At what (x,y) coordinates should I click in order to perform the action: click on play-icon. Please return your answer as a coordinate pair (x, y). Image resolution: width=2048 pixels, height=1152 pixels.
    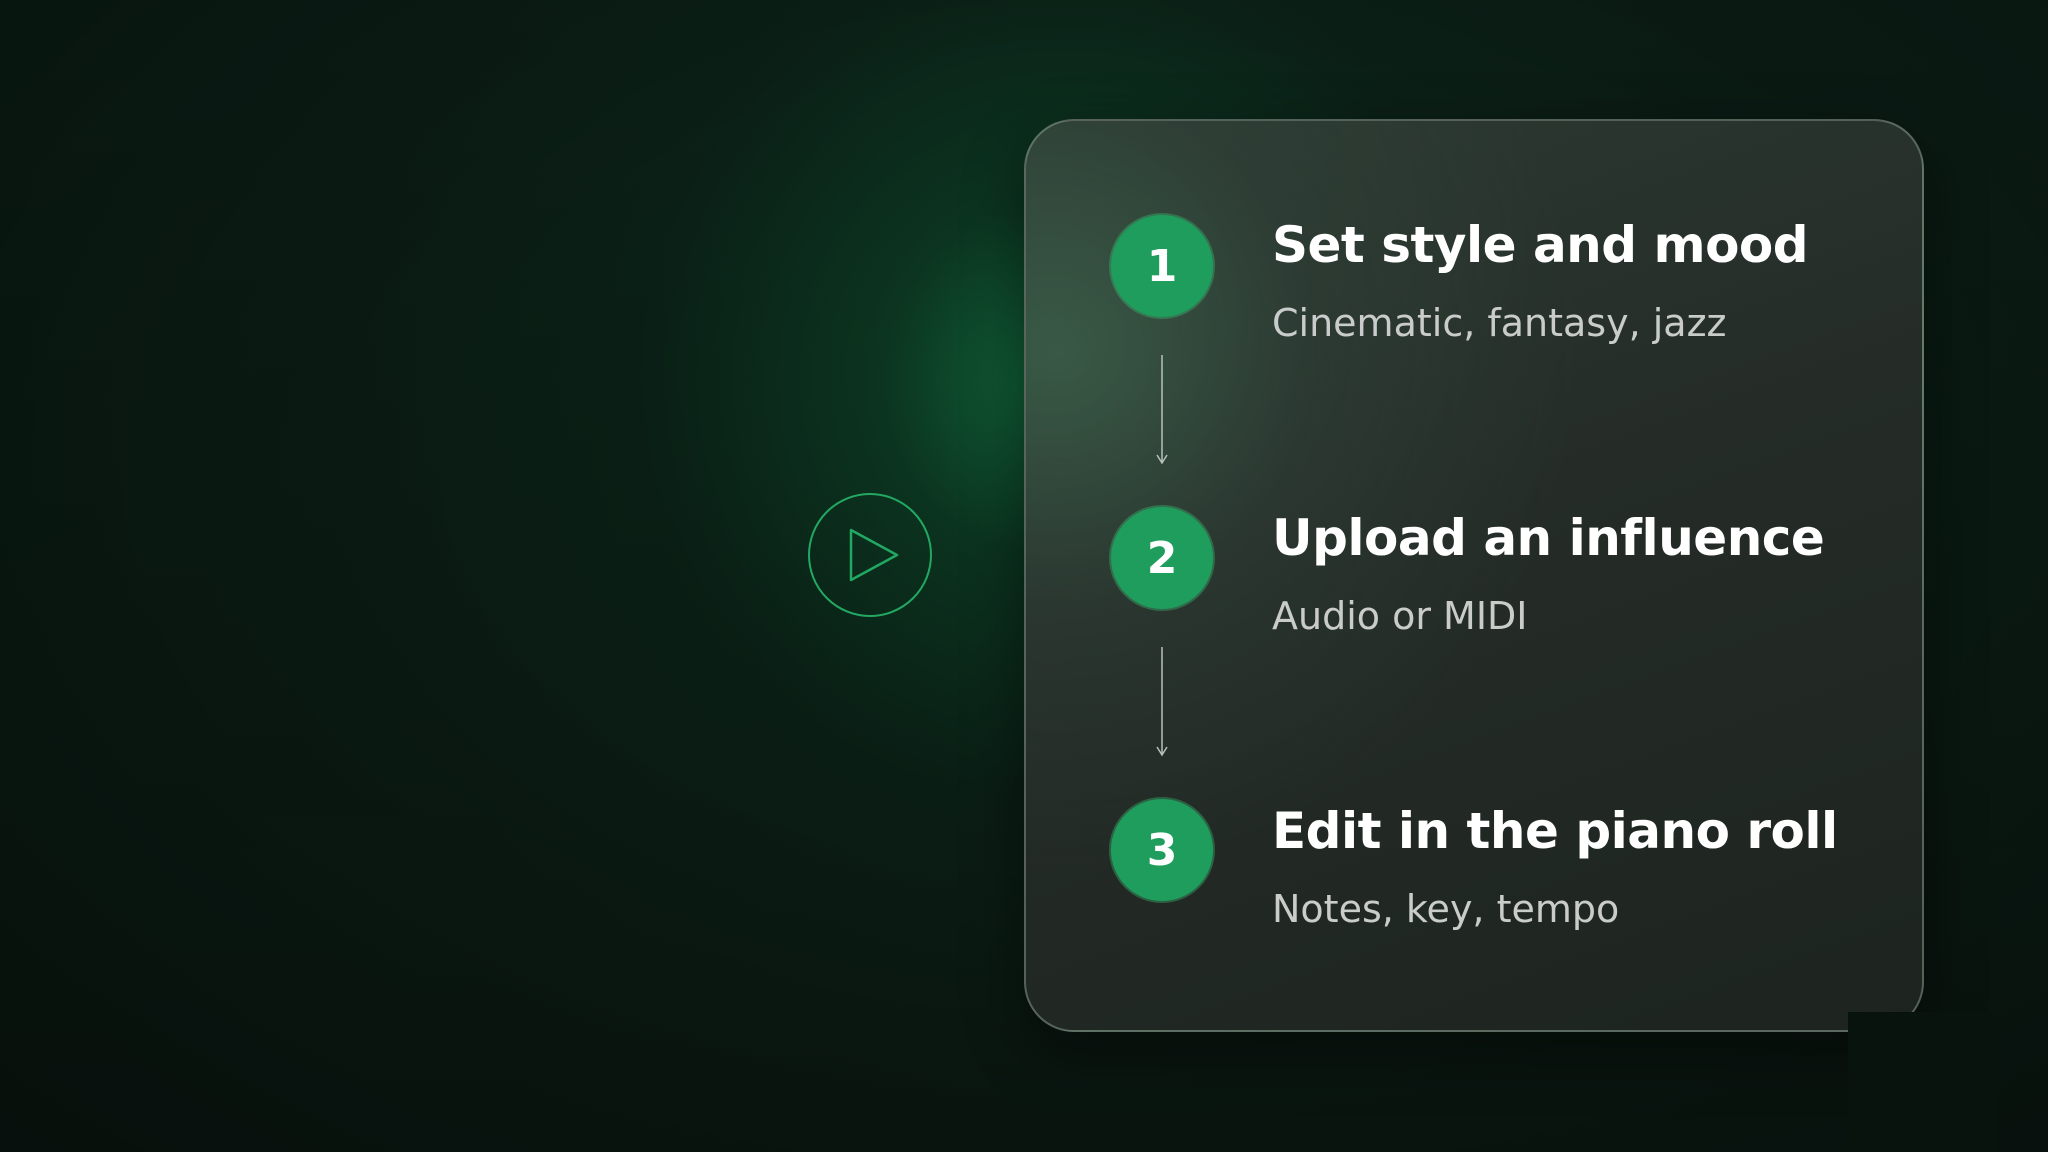
    Looking at the image, I should click on (874, 555).